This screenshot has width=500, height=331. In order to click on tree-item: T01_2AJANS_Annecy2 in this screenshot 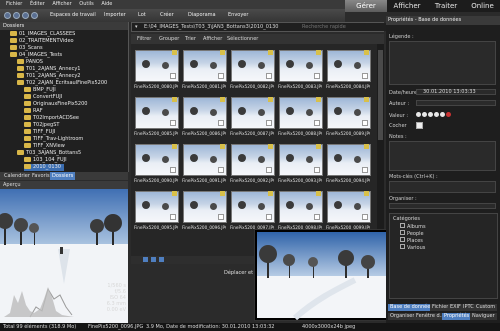, I will do `click(48, 76)`.